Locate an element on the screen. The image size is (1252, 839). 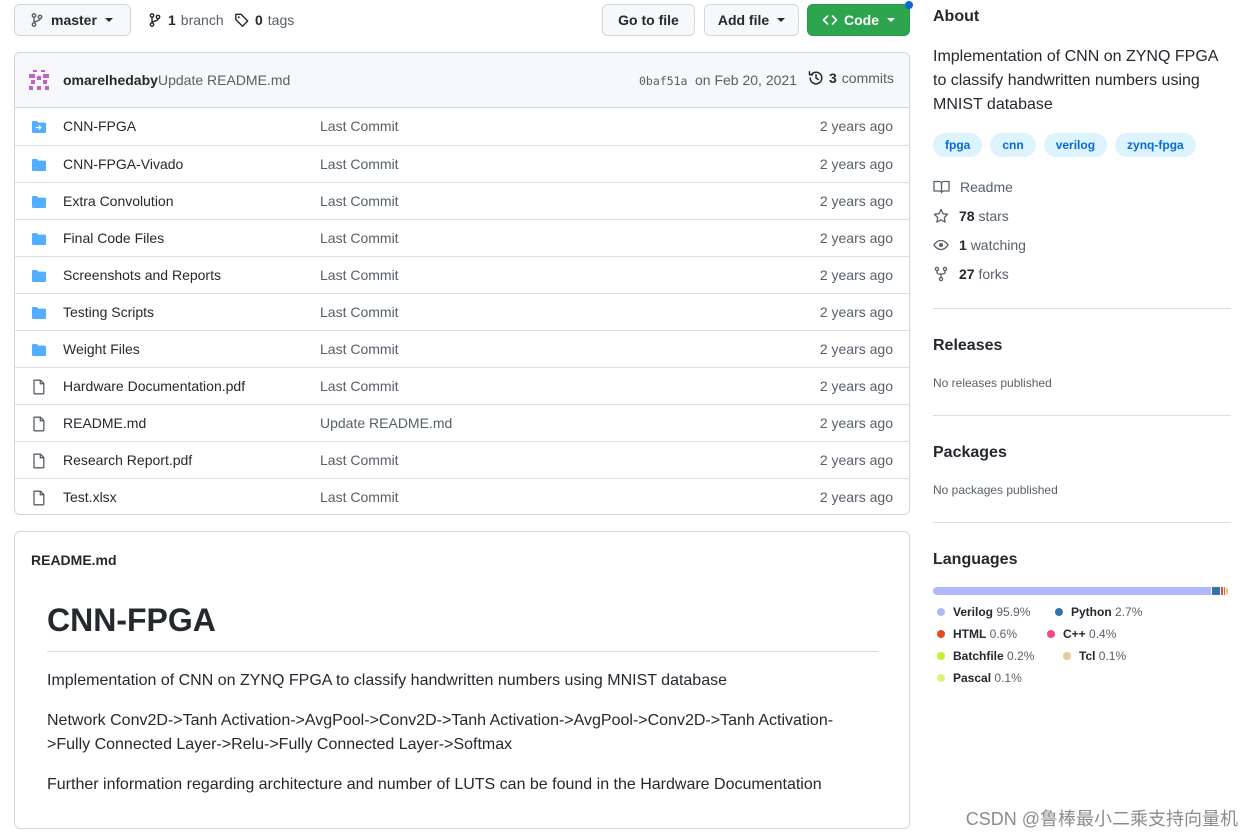
file-name-link: Extra Convolution is located at coordinates (118, 201).